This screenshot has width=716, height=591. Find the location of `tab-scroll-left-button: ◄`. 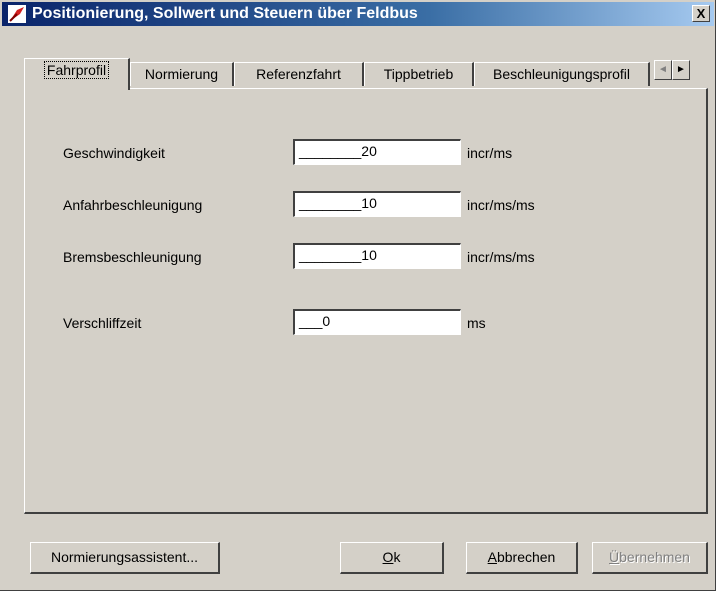

tab-scroll-left-button: ◄ is located at coordinates (663, 70).